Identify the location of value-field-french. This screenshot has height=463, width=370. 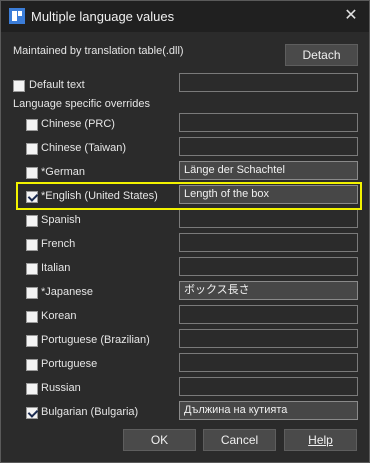
(268, 242).